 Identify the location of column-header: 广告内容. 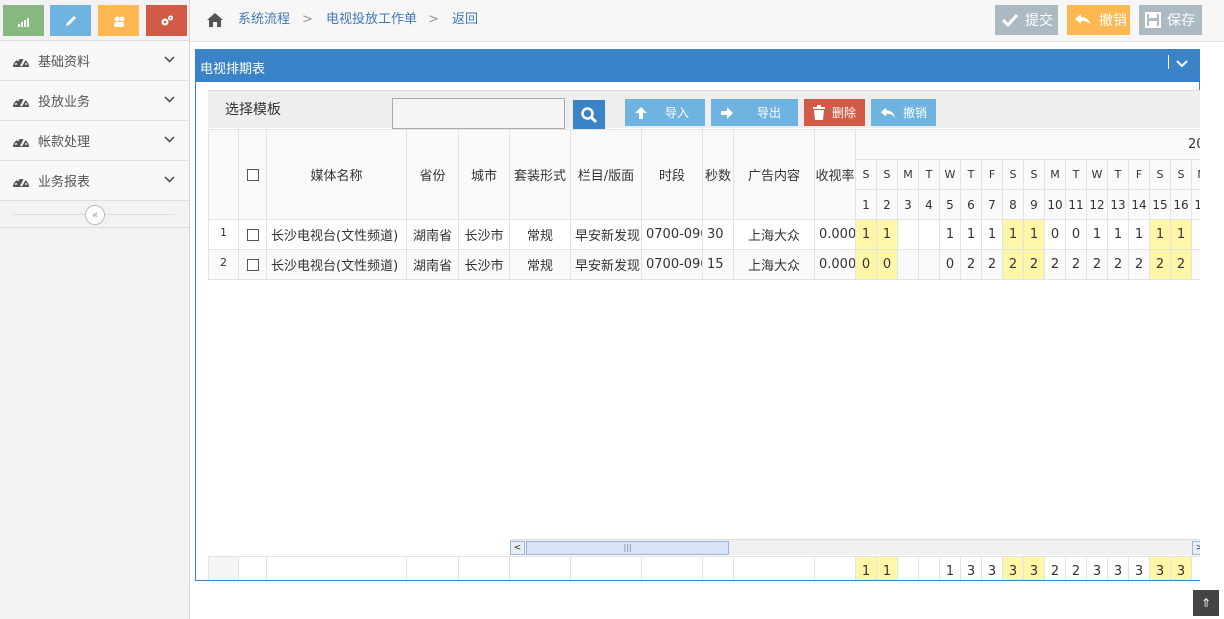
(774, 174).